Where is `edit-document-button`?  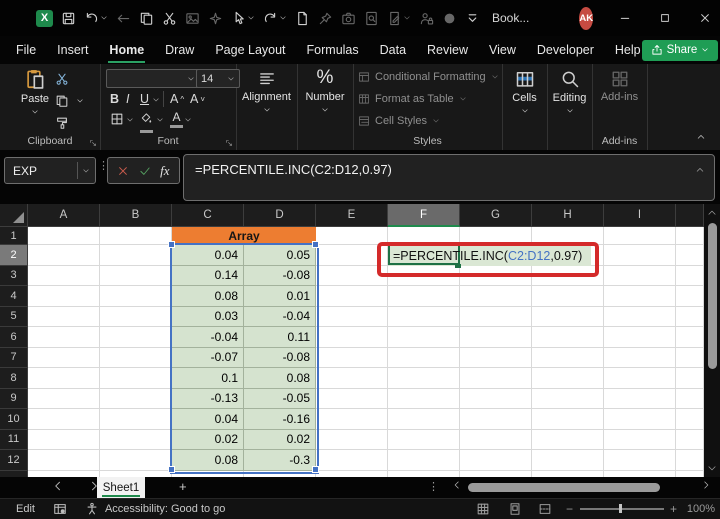 edit-document-button is located at coordinates (399, 18).